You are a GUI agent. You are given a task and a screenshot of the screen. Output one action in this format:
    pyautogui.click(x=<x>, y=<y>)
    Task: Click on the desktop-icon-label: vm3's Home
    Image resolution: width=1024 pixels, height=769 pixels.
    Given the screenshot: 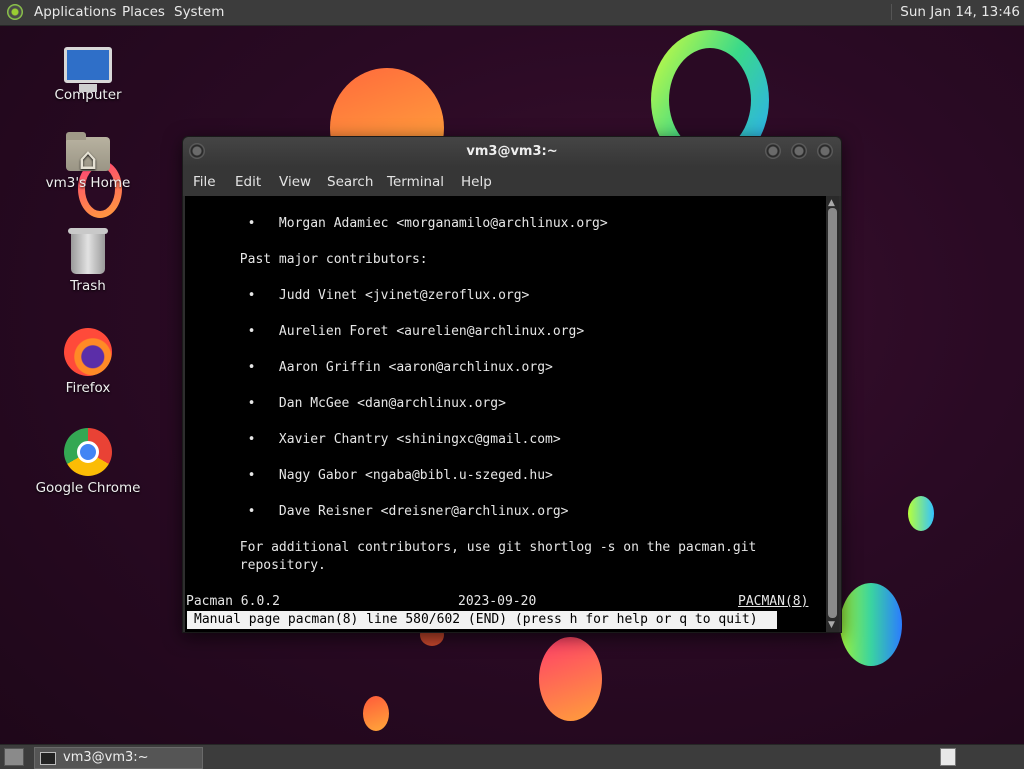 What is the action you would take?
    pyautogui.click(x=88, y=183)
    